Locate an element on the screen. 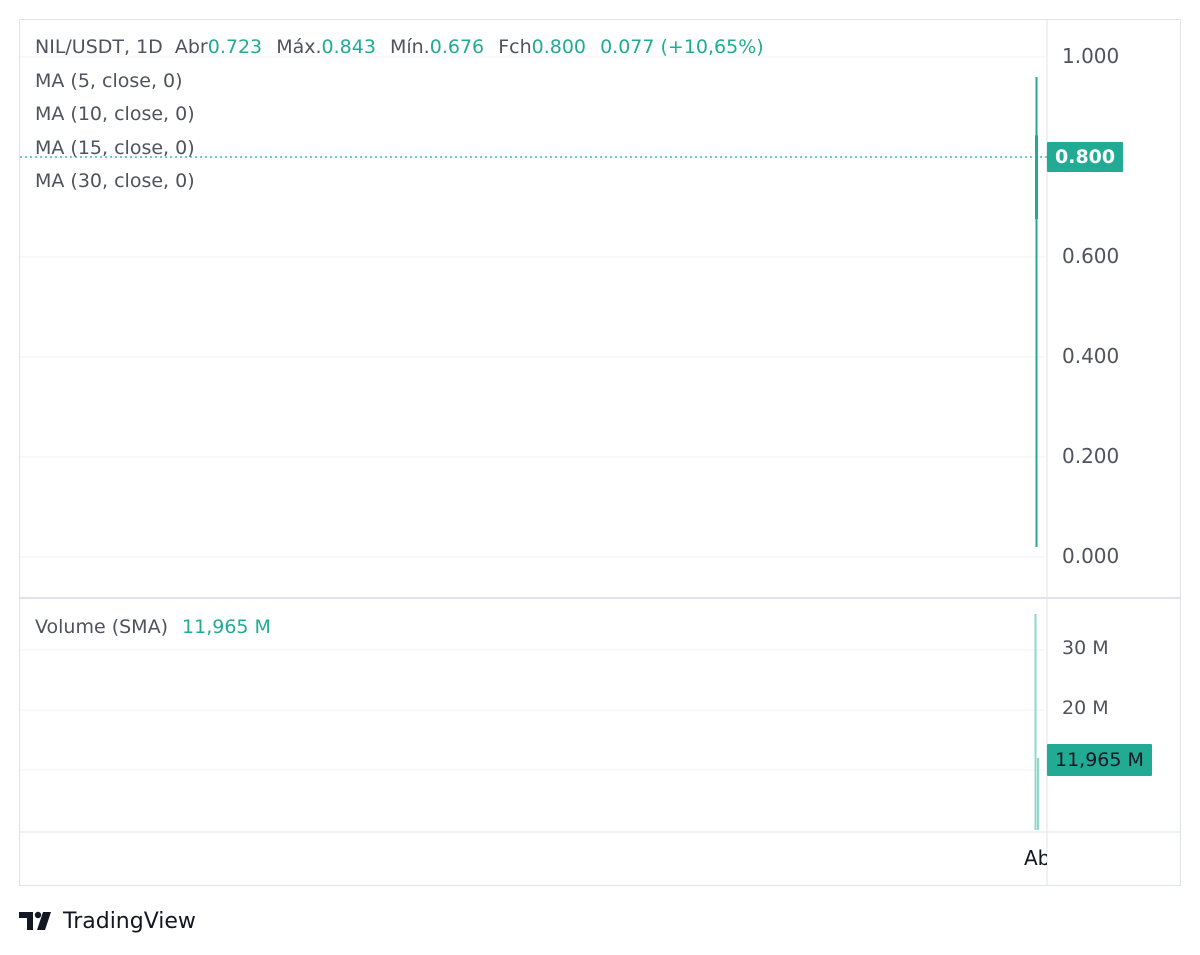 The image size is (1200, 955). last-volume-tag: 11,965 M is located at coordinates (1099, 760).